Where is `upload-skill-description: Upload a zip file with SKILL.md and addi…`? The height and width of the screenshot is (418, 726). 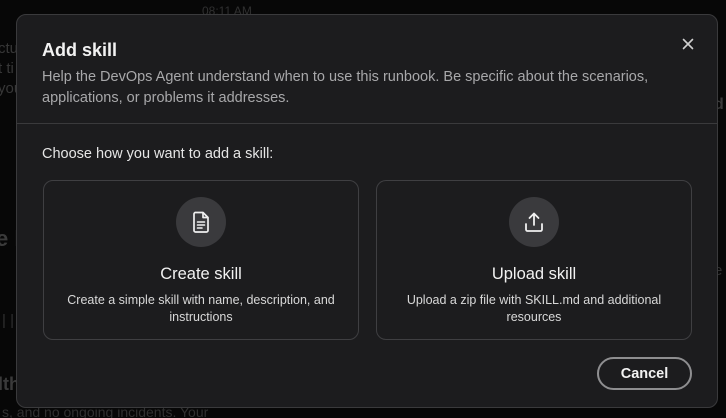
upload-skill-description: Upload a zip file with SKILL.md and addi… is located at coordinates (534, 308).